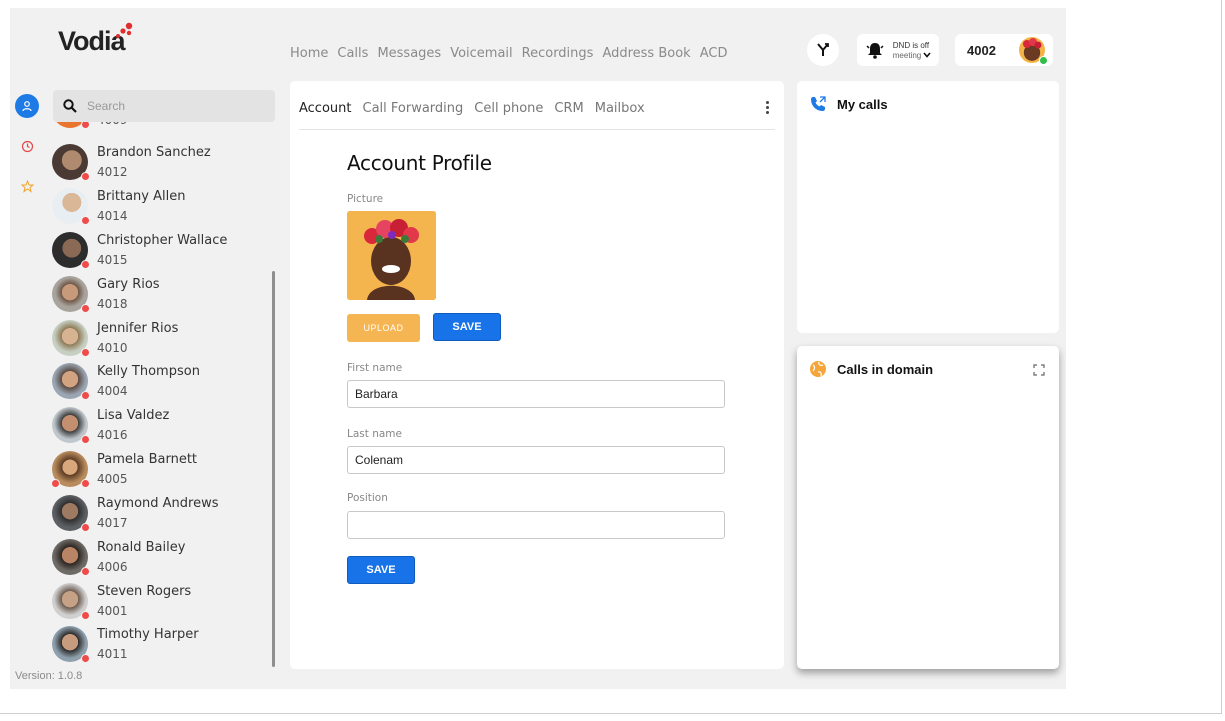  What do you see at coordinates (124, 30) in the screenshot?
I see `logo-dots-icon` at bounding box center [124, 30].